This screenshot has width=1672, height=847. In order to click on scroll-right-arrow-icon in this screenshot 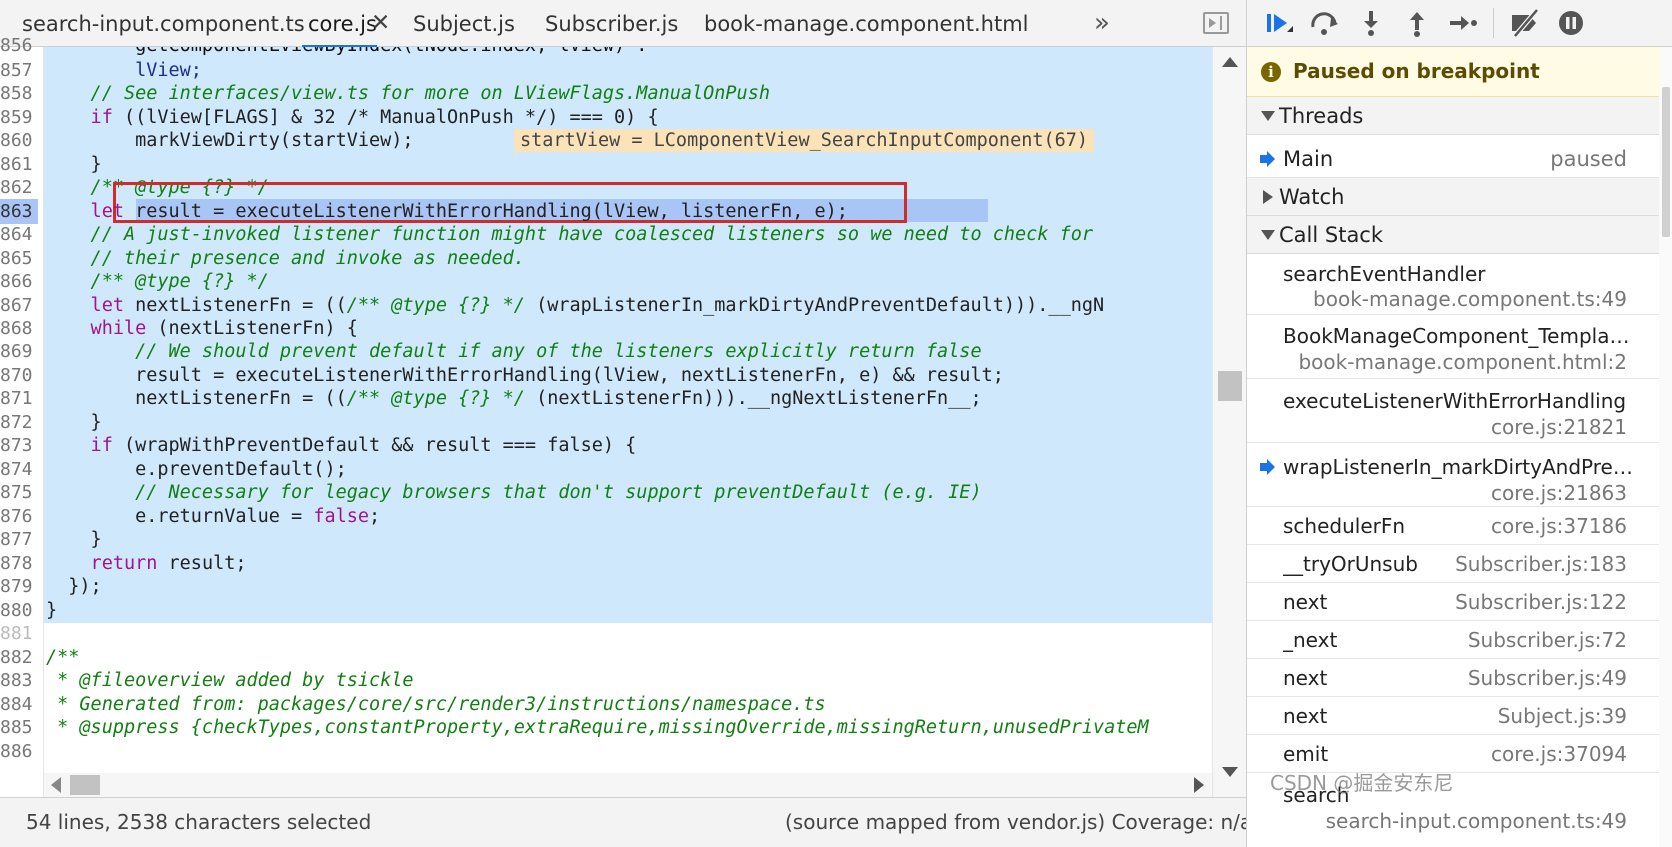, I will do `click(1199, 785)`.